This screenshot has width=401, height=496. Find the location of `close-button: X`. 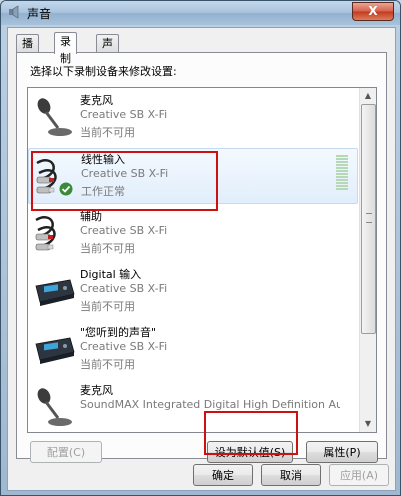

close-button: X is located at coordinates (373, 11).